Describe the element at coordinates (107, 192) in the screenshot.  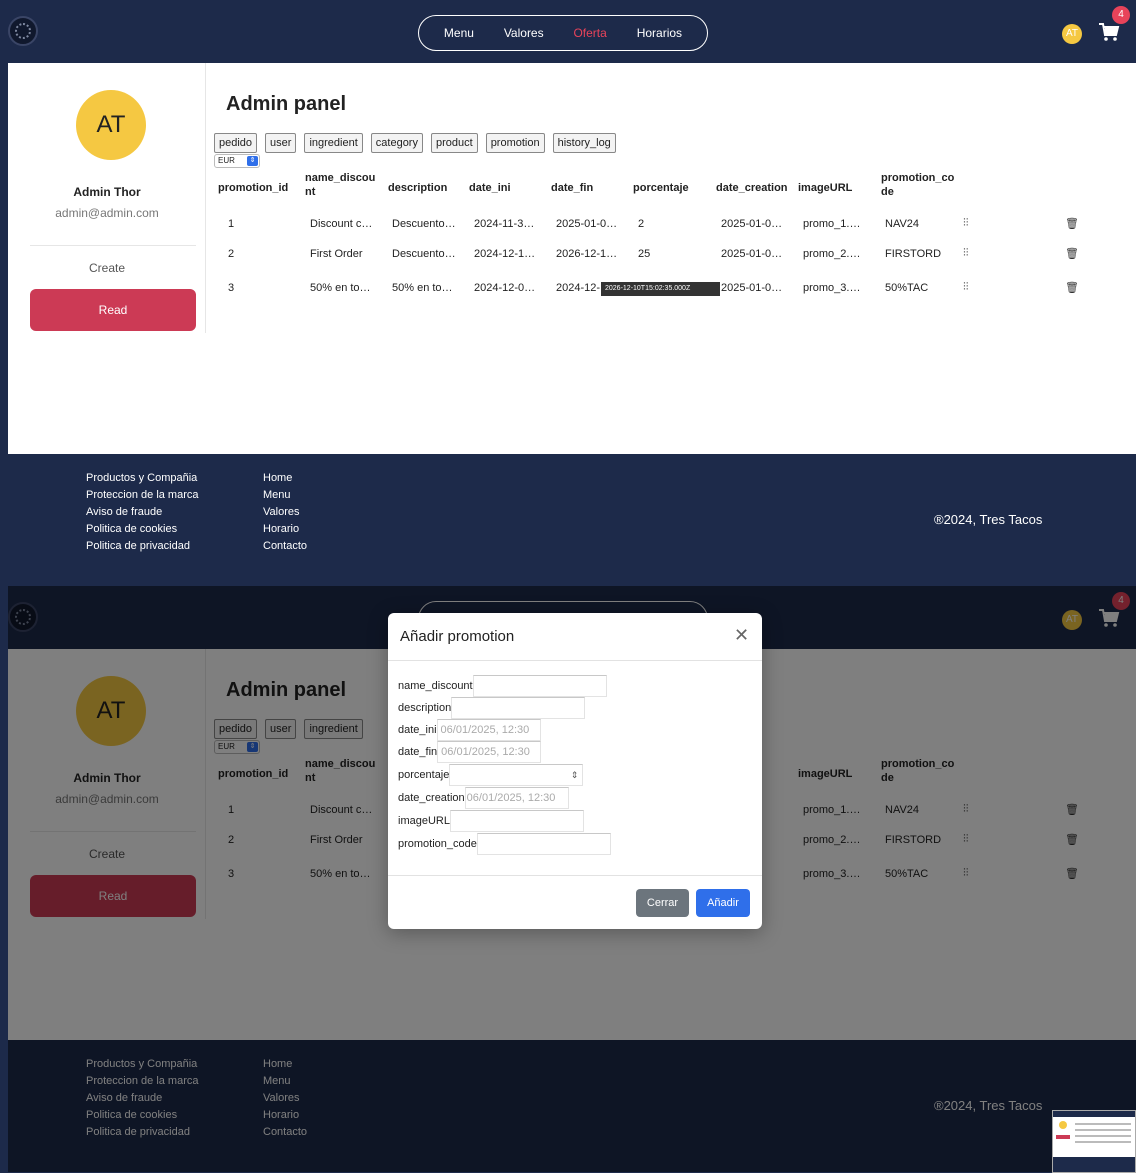
I see `user-name: Admin Thor` at that location.